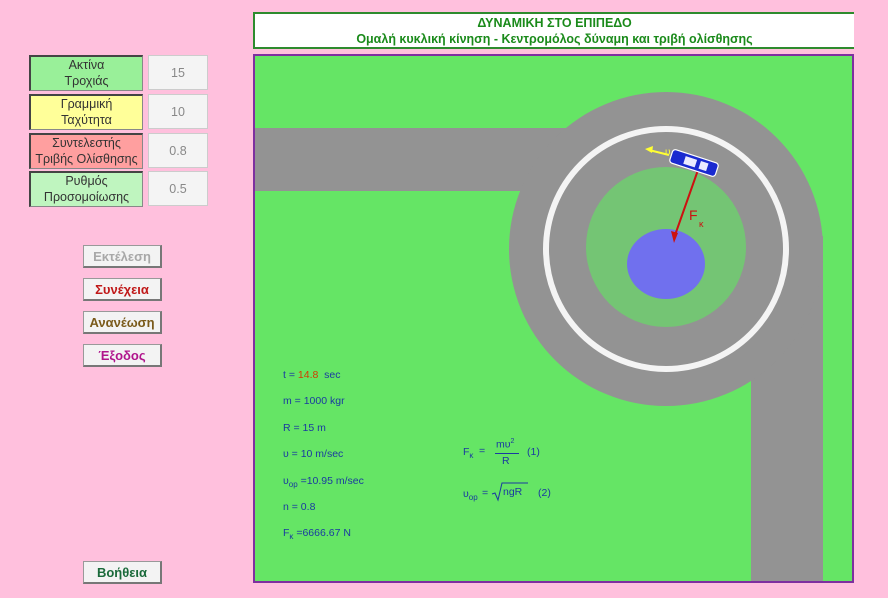 The height and width of the screenshot is (598, 888). I want to click on formula-centripetal-force: Fκ = mυ2 R (1), so click(501, 452).